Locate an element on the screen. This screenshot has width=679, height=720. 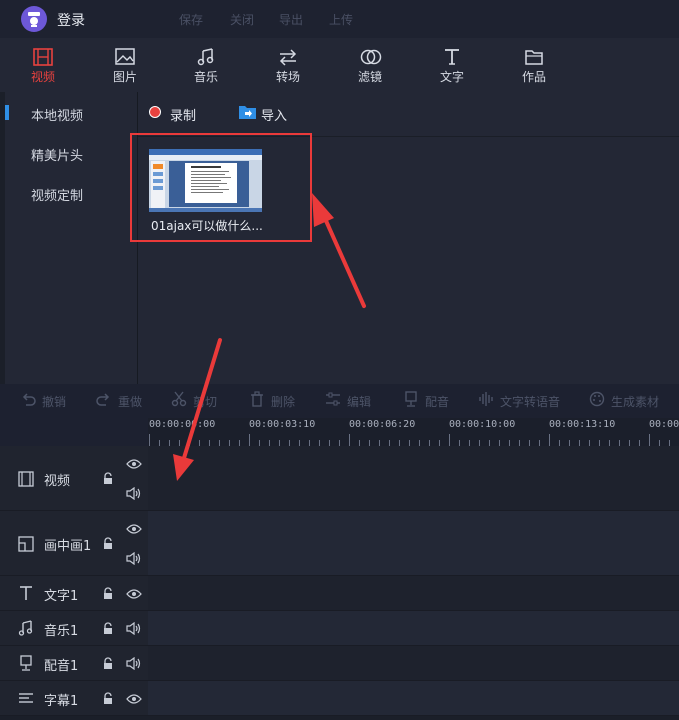
track-lane-music is located at coordinates (413, 628).